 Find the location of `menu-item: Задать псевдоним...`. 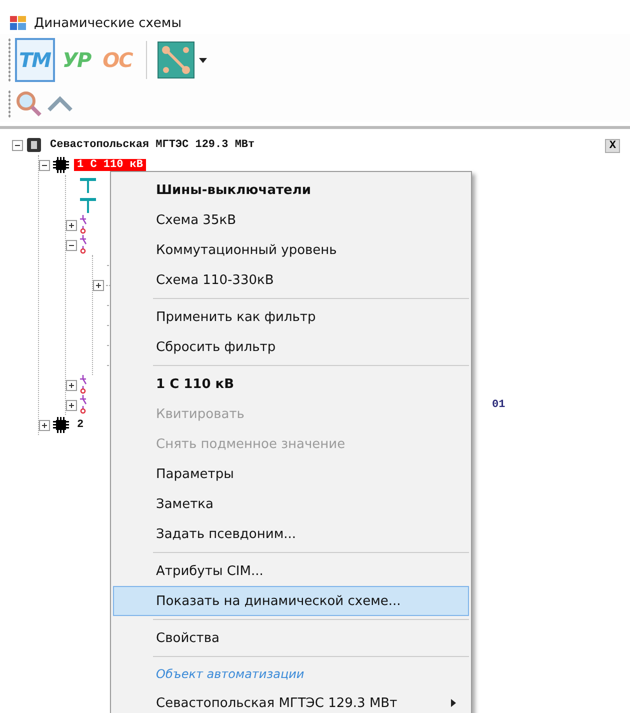

menu-item: Задать псевдоним... is located at coordinates (291, 534).